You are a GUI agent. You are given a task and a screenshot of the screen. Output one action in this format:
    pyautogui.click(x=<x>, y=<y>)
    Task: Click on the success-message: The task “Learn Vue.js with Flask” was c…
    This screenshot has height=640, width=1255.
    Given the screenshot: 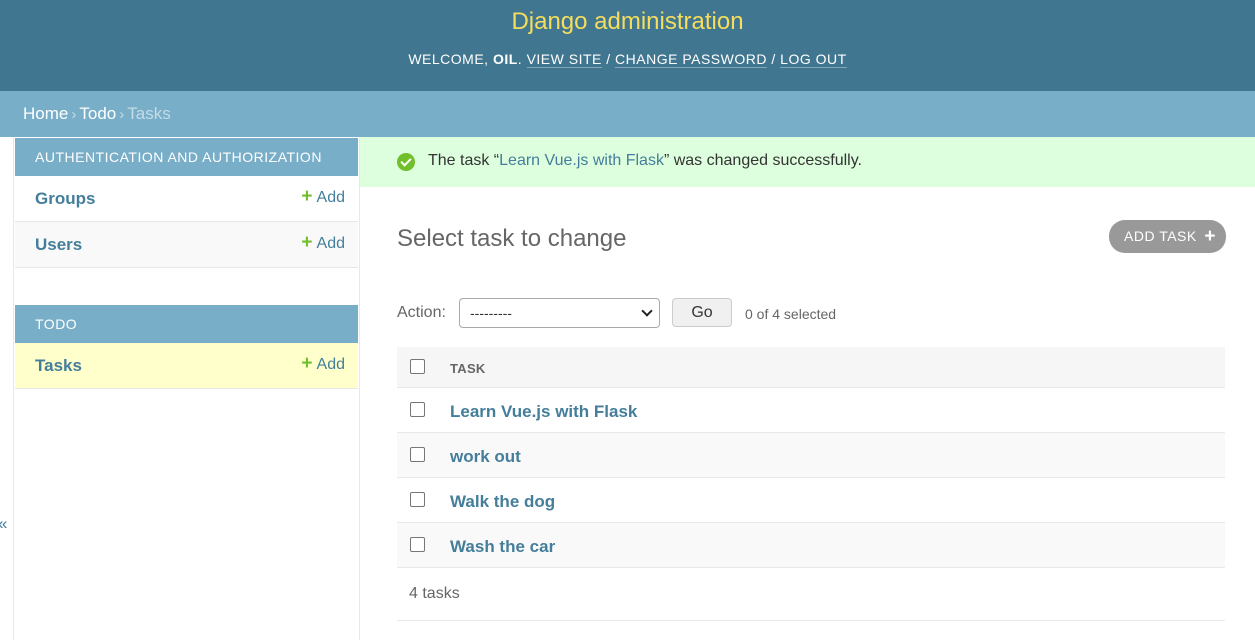 What is the action you would take?
    pyautogui.click(x=807, y=162)
    